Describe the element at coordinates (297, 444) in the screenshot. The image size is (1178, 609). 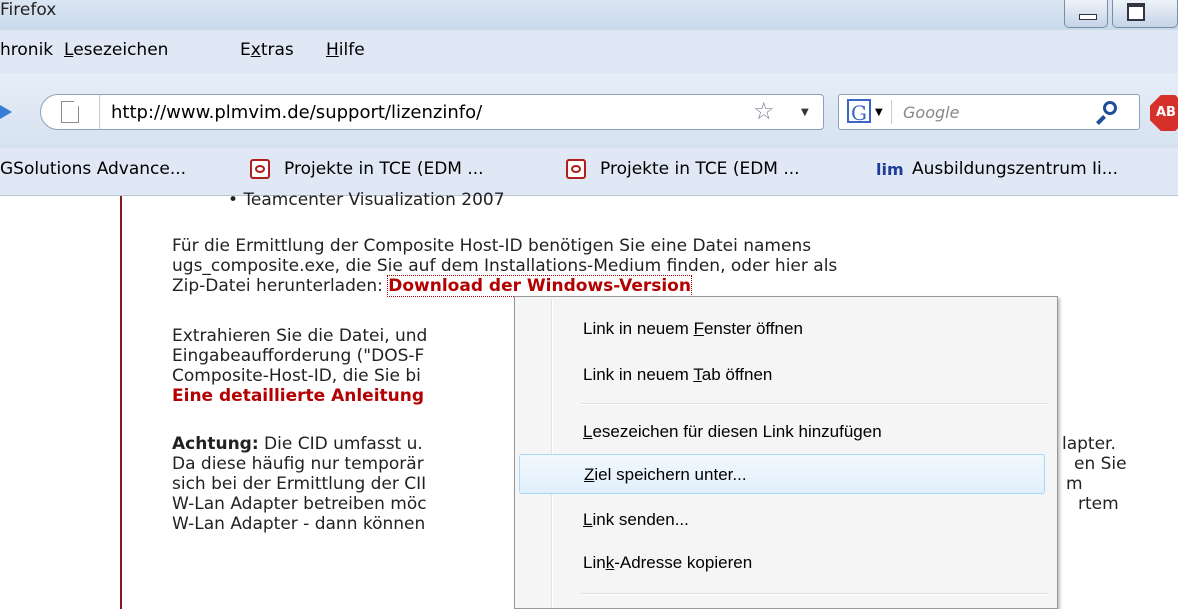
I see `paragraph-text: Achtung: Die CID umfasst u.` at that location.